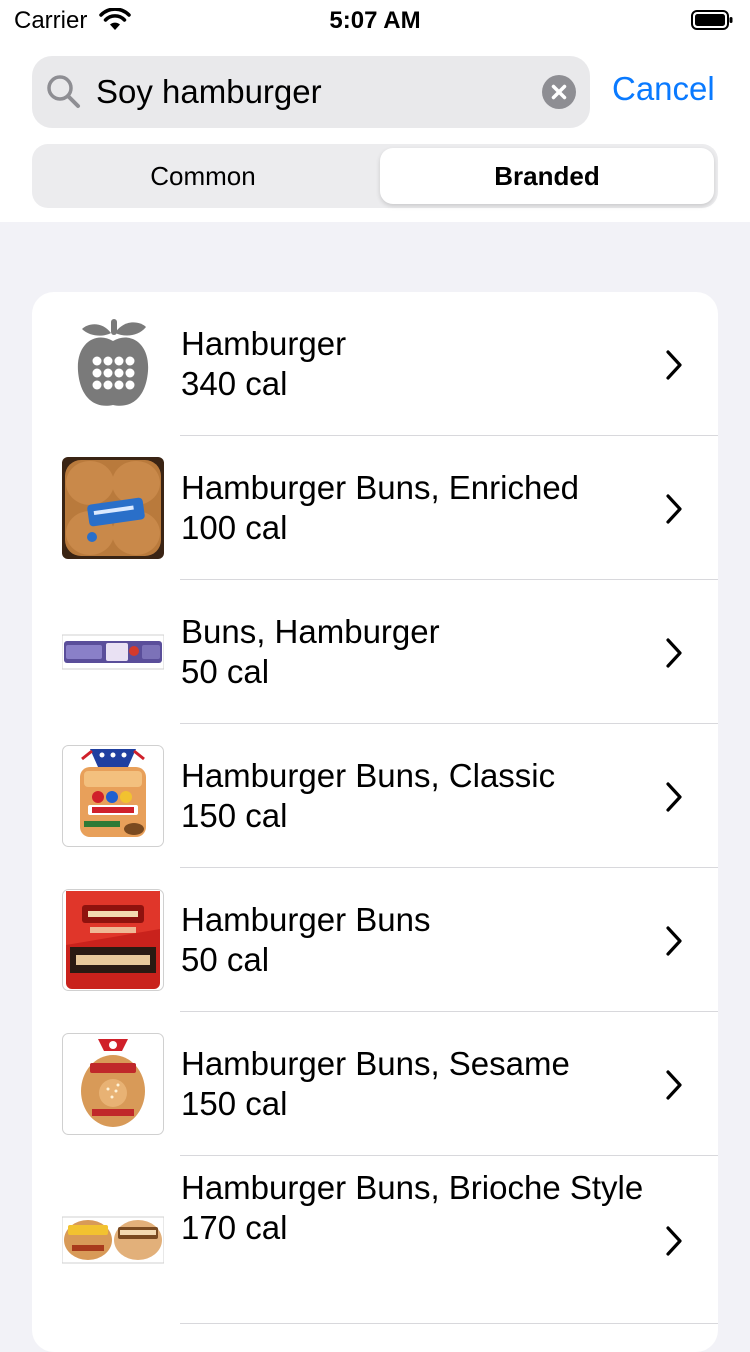 The height and width of the screenshot is (1352, 750). I want to click on result-row-hamburger-buns: Hamburger Buns 50 cal, so click(375, 940).